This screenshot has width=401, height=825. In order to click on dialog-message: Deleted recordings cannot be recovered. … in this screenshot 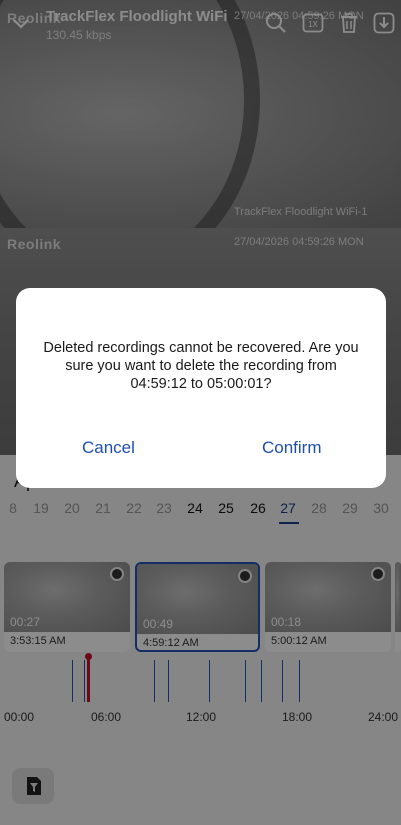, I will do `click(201, 366)`.